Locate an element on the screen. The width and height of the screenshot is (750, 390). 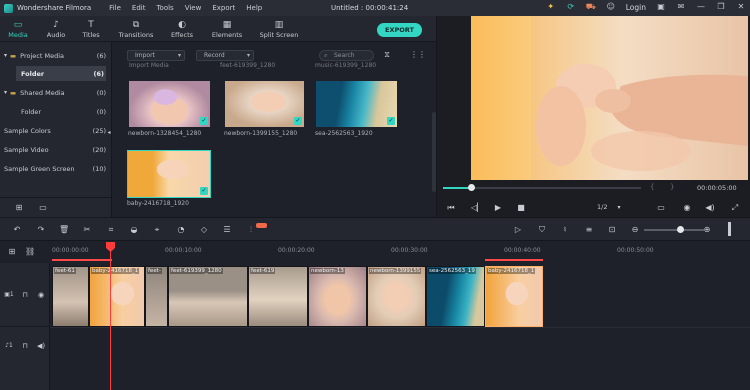
sidebar-item-project-media: ▾ ▬ Project Media (6) is located at coordinates (56, 55).